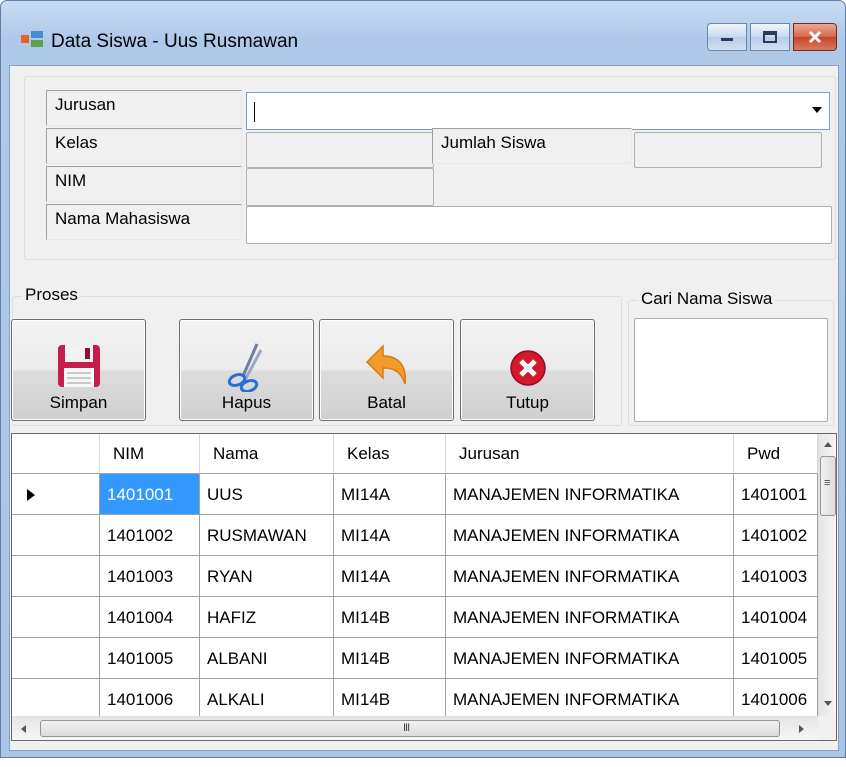  What do you see at coordinates (828, 704) in the screenshot?
I see `scroll-down-icon` at bounding box center [828, 704].